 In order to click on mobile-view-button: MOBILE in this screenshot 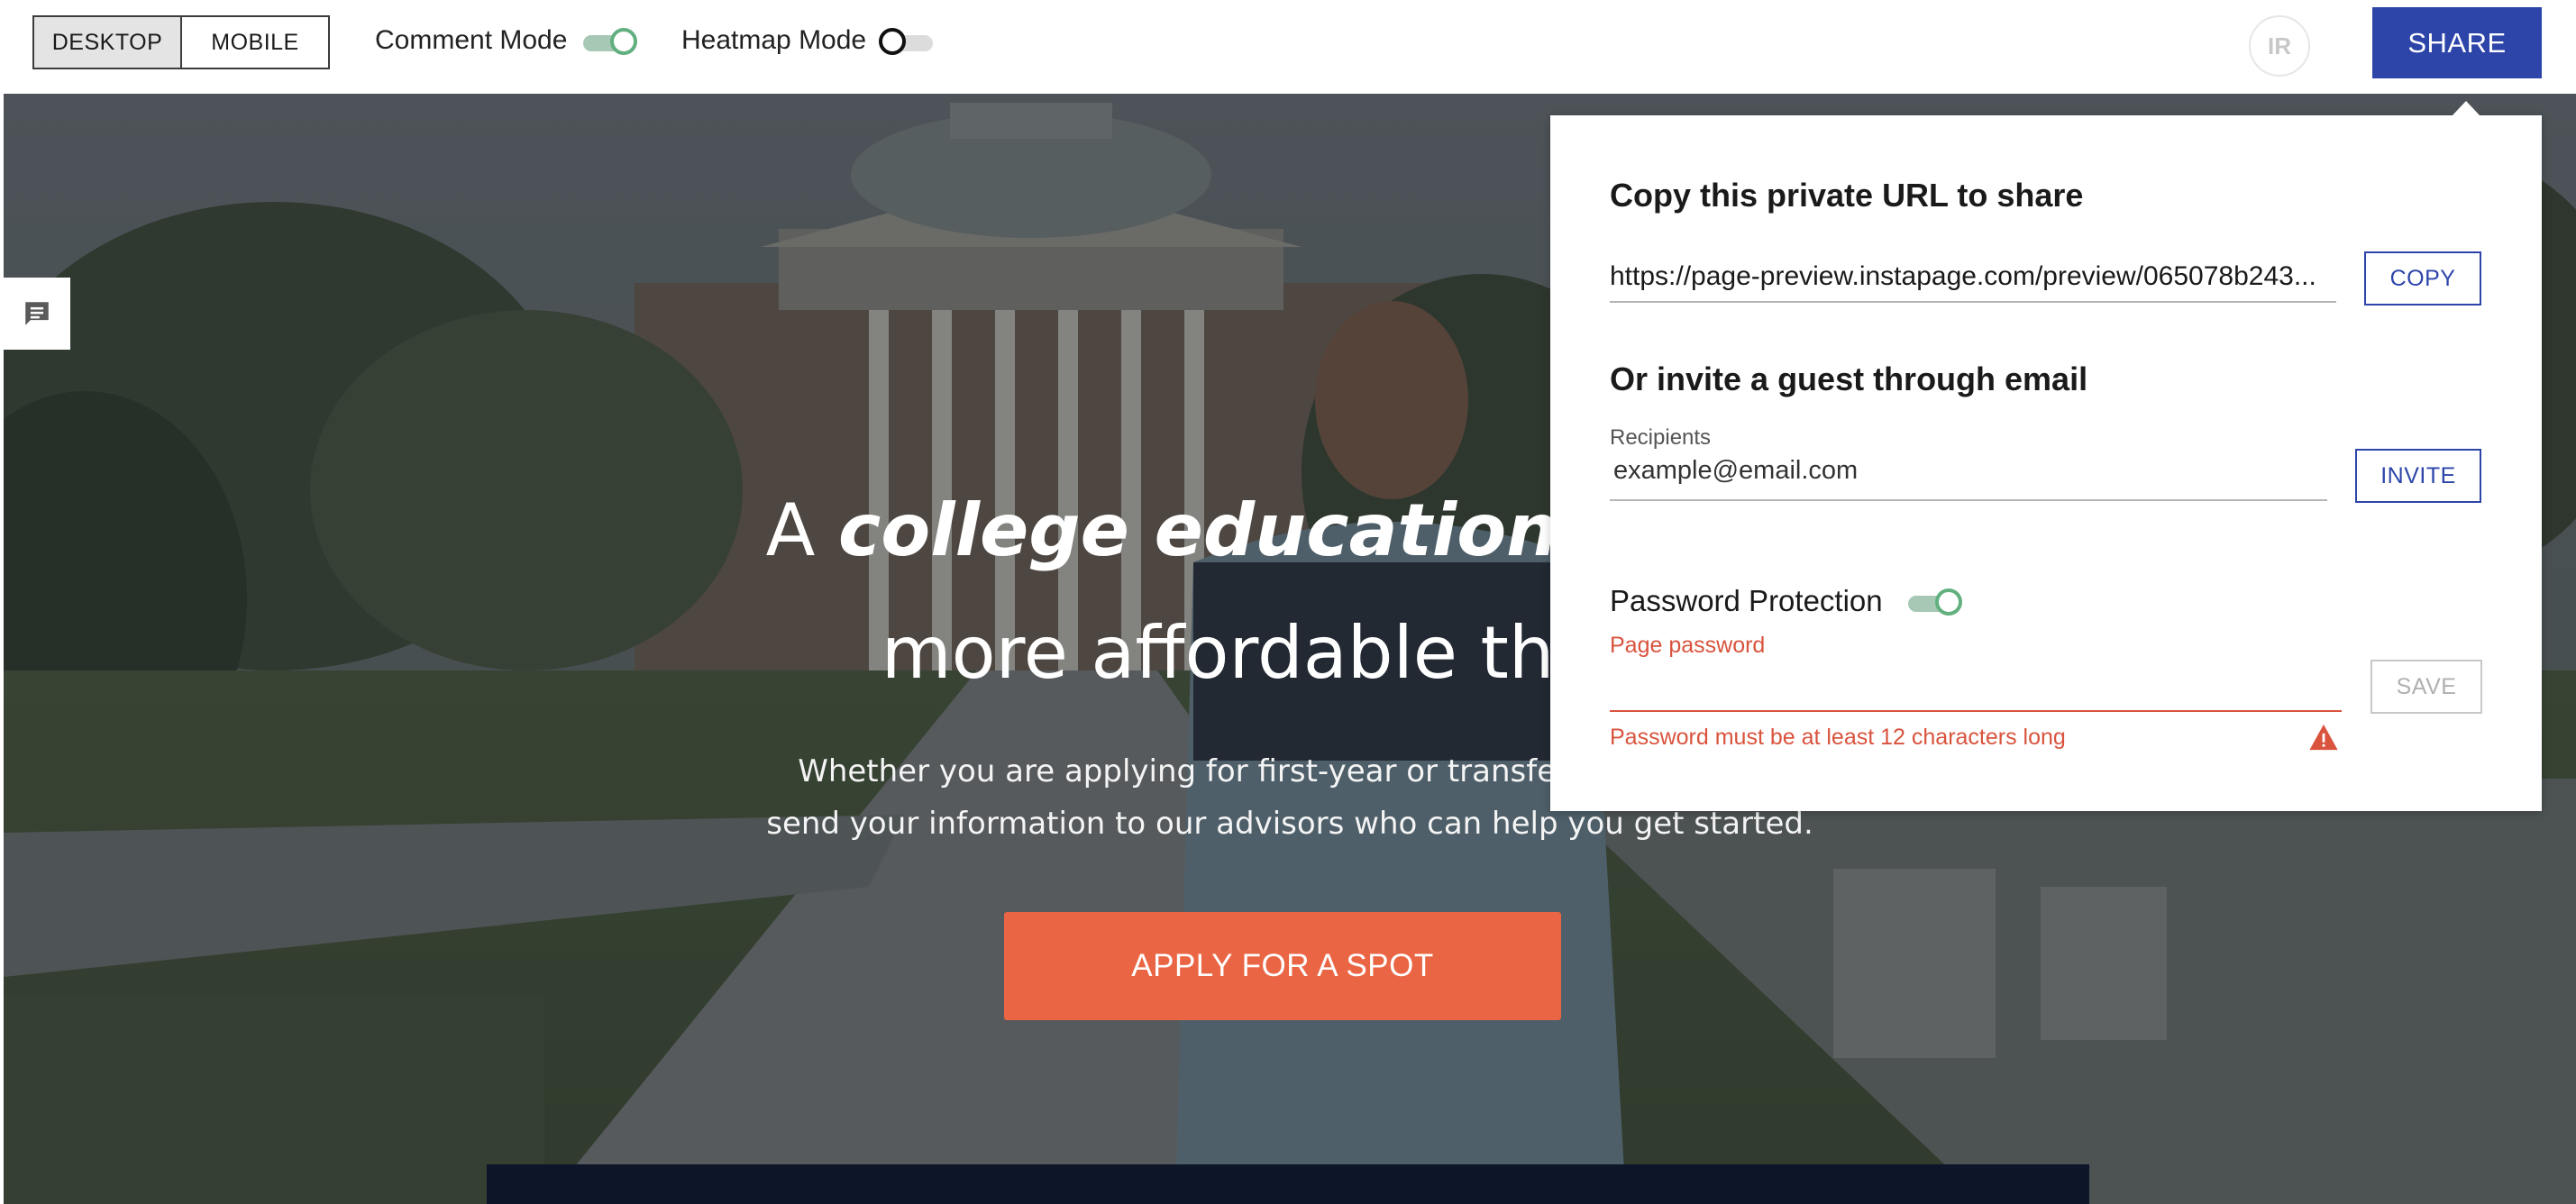, I will do `click(255, 42)`.